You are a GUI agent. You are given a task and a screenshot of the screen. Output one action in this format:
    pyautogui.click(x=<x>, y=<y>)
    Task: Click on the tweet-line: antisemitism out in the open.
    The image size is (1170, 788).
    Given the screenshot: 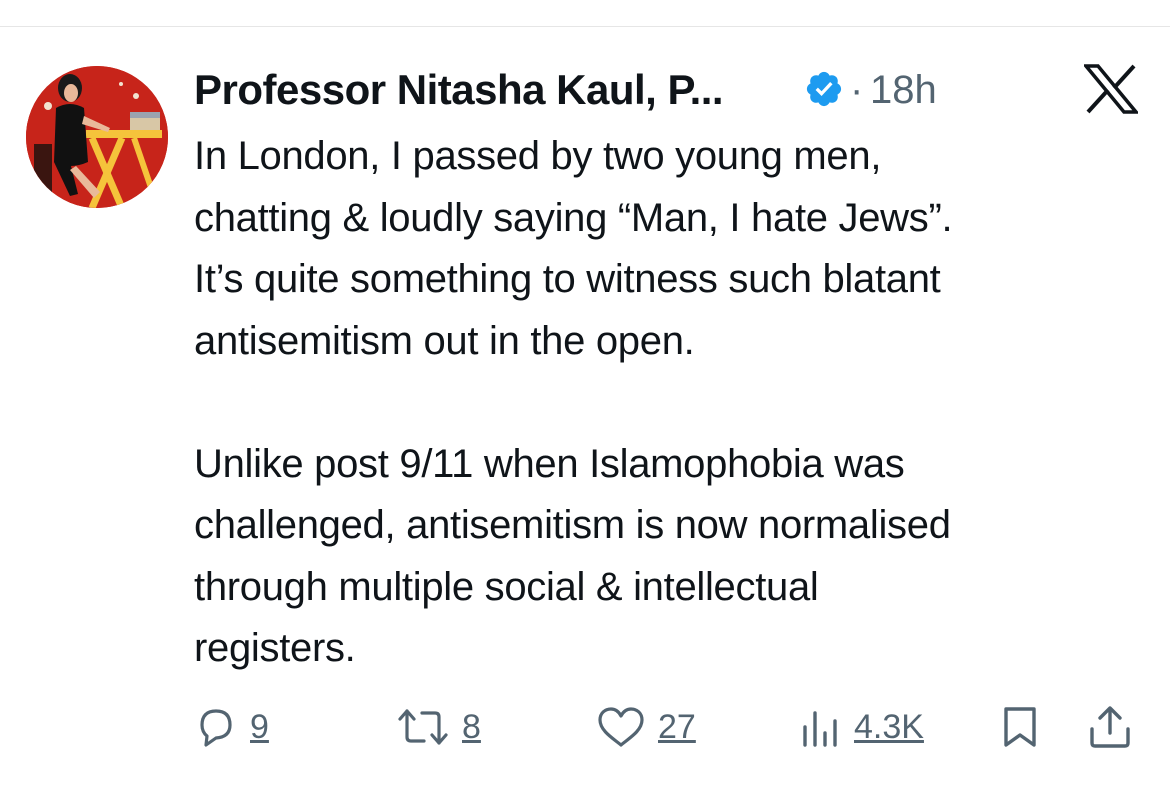 What is the action you would take?
    pyautogui.click(x=444, y=340)
    